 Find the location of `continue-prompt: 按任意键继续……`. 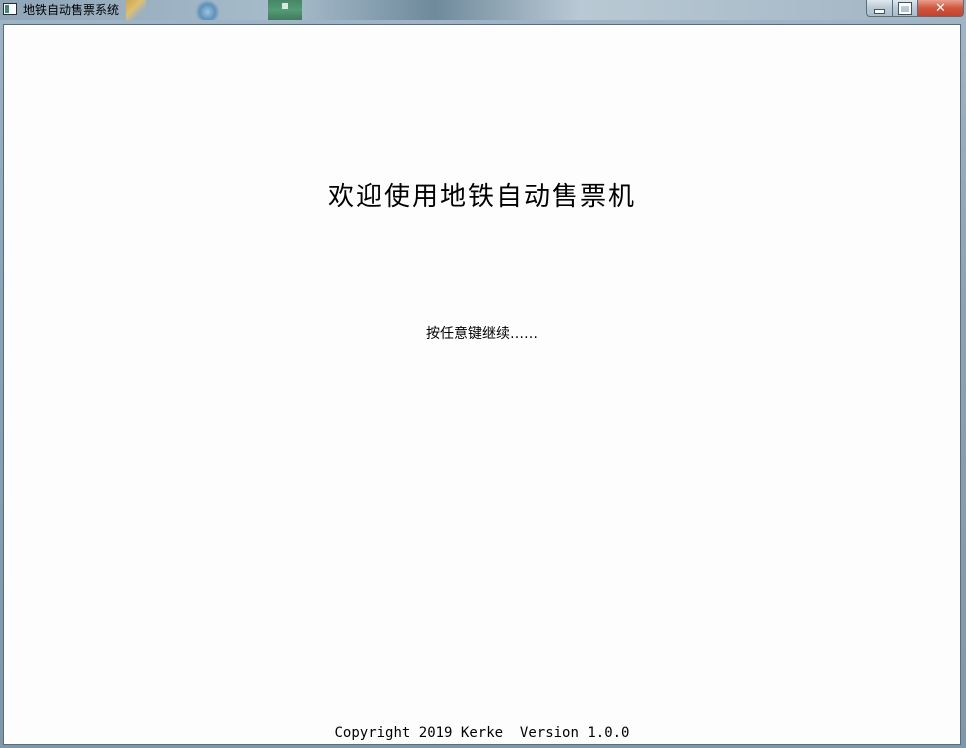

continue-prompt: 按任意键继续…… is located at coordinates (482, 334).